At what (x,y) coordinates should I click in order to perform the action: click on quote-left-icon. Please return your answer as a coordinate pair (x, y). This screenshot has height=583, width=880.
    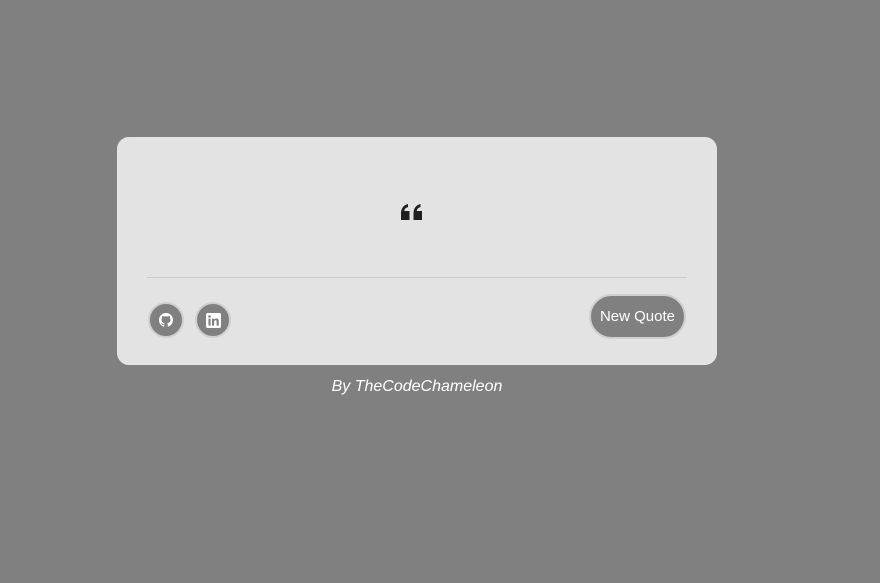
    Looking at the image, I should click on (411, 212).